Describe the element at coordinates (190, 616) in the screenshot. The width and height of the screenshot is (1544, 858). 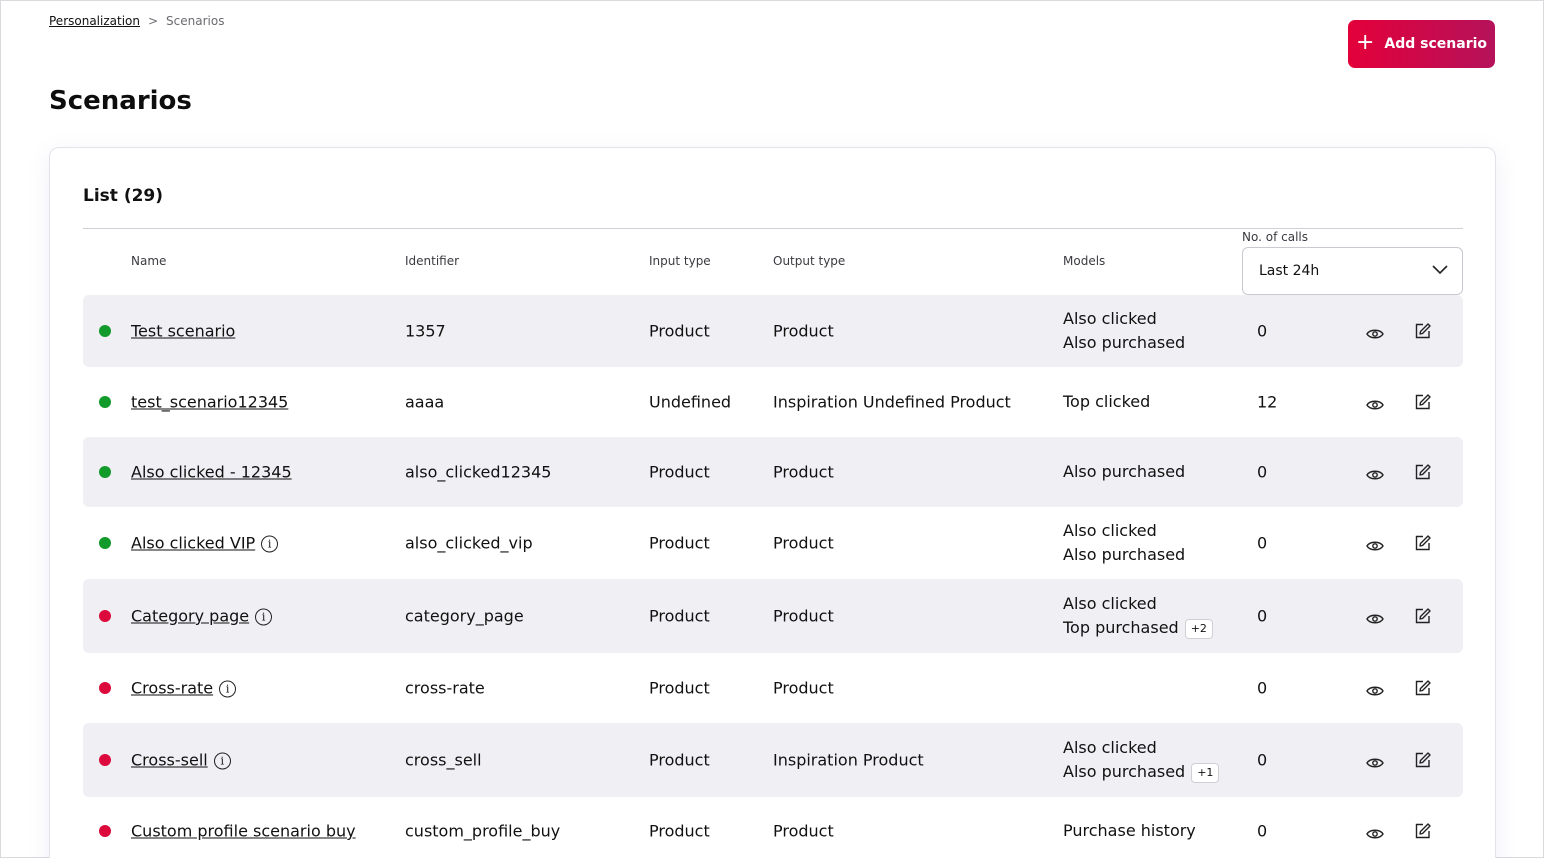
I see `scenario-name-link: Category page` at that location.